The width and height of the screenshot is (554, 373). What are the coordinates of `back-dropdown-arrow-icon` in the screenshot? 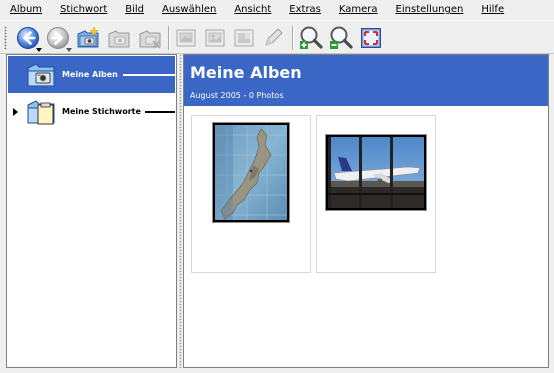 It's located at (39, 50).